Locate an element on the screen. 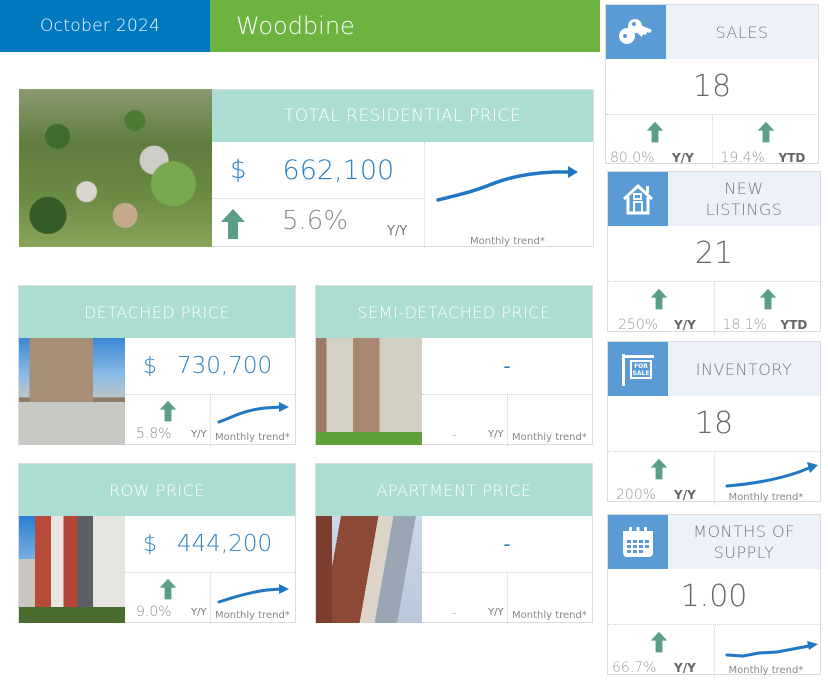  house-icon is located at coordinates (638, 199).